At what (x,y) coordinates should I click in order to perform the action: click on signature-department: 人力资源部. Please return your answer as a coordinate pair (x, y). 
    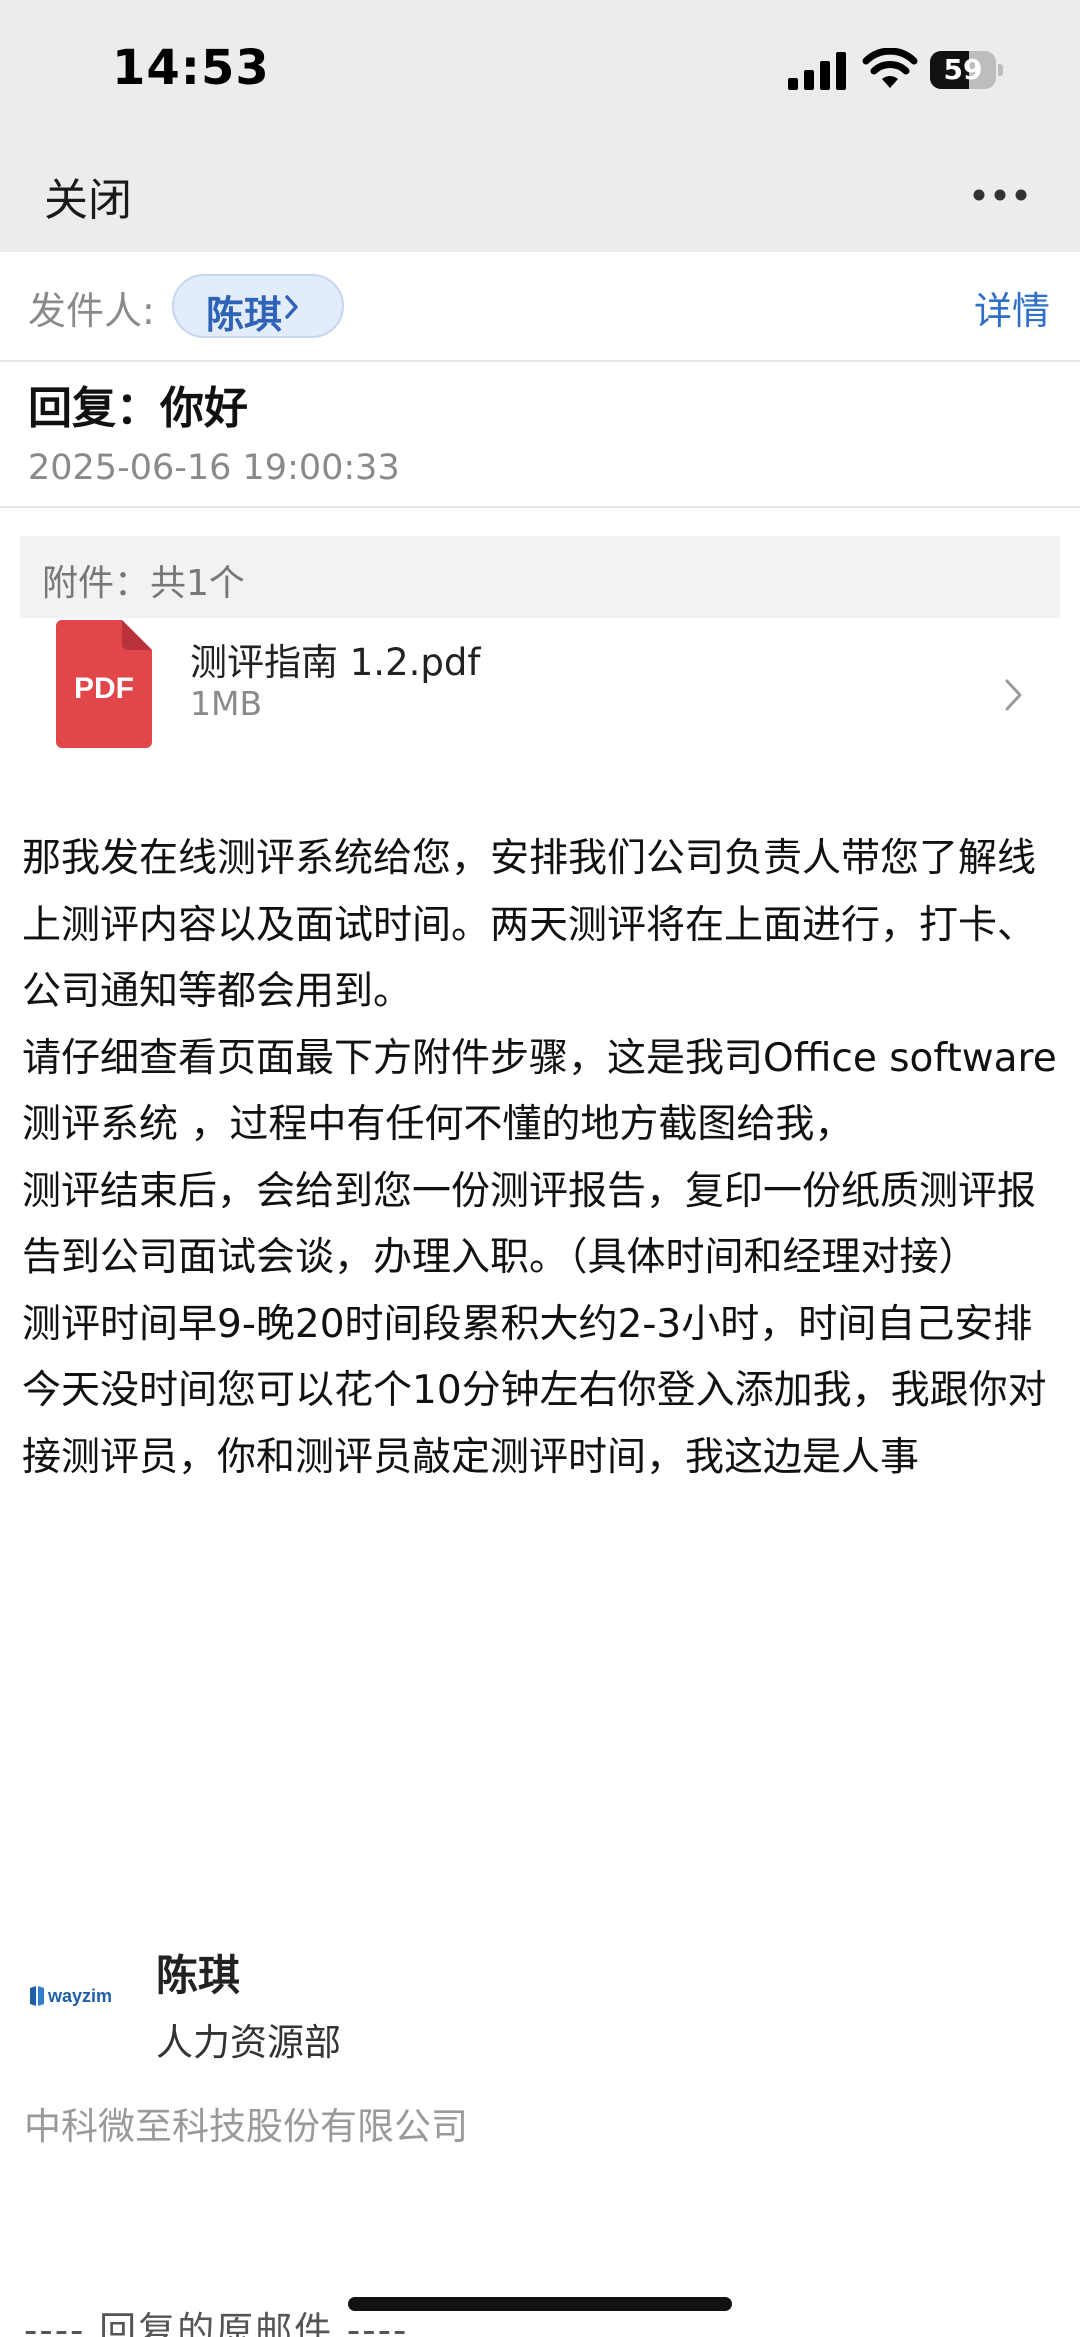
    Looking at the image, I should click on (248, 2042).